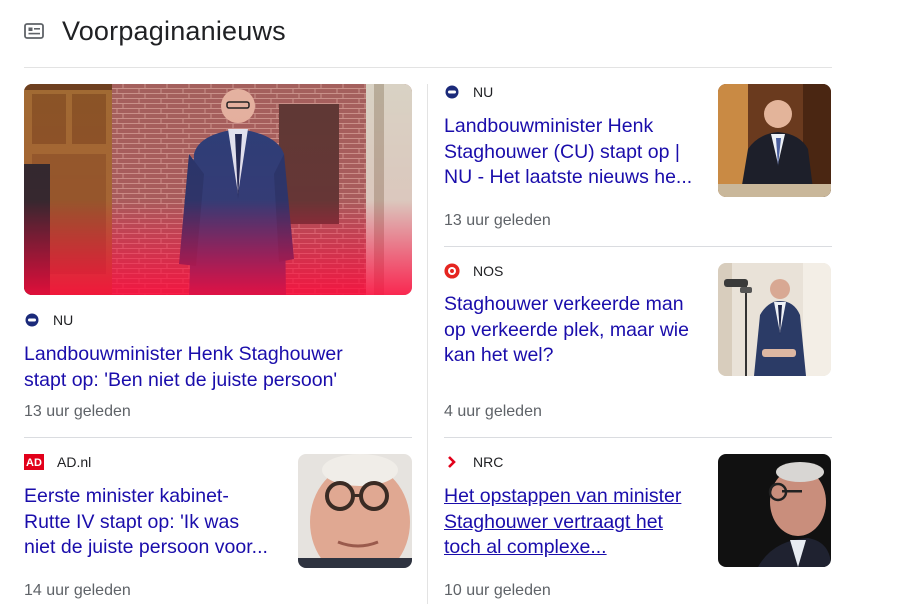 The width and height of the screenshot is (900, 613). I want to click on article-source: NOS, so click(473, 271).